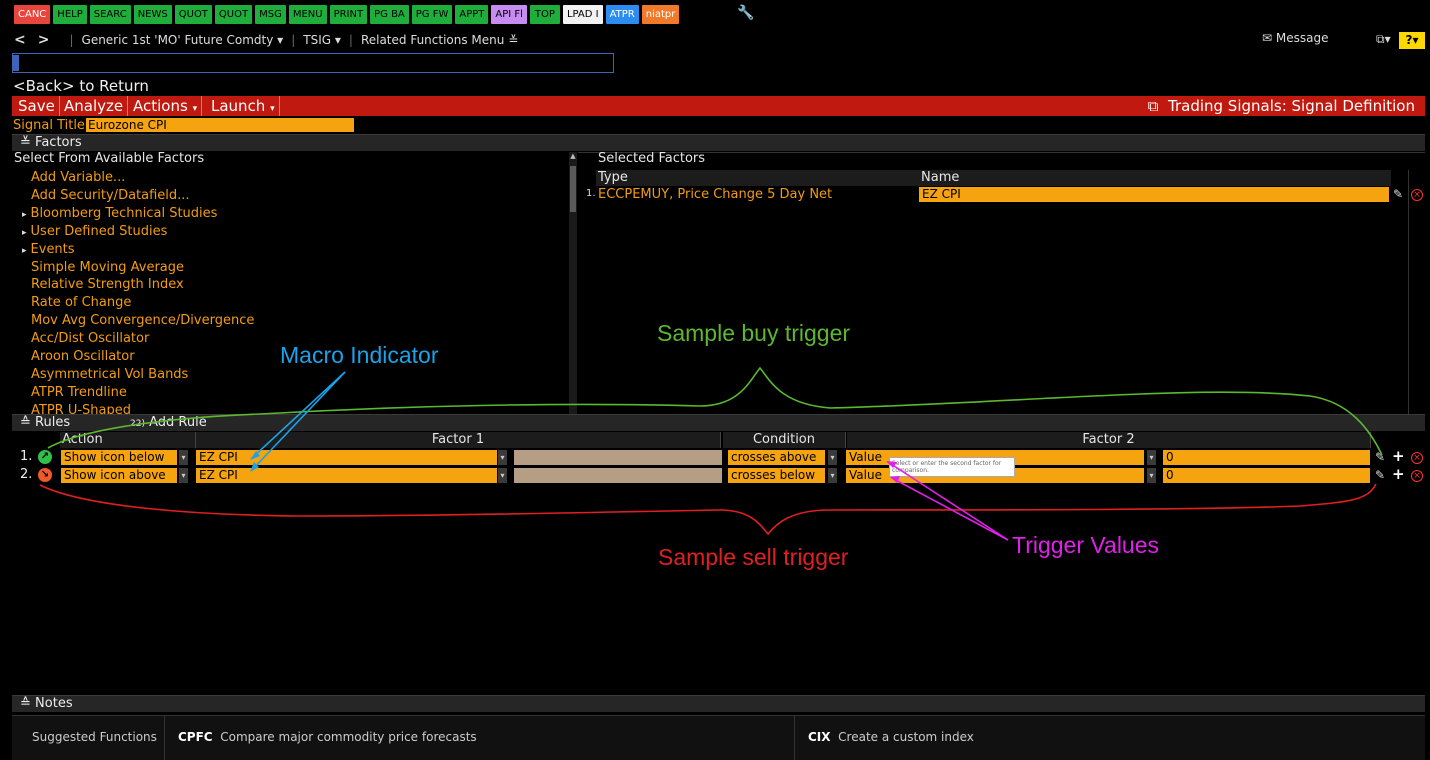  What do you see at coordinates (891, 737) in the screenshot?
I see `suggested-item-cix: CIX Create a custom index` at bounding box center [891, 737].